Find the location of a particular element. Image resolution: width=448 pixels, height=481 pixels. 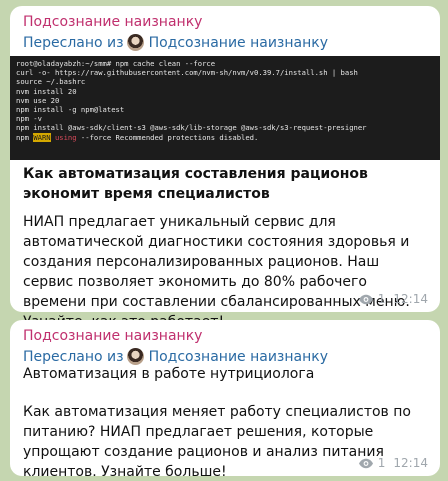

terminal-line: npm -v is located at coordinates (29, 119).